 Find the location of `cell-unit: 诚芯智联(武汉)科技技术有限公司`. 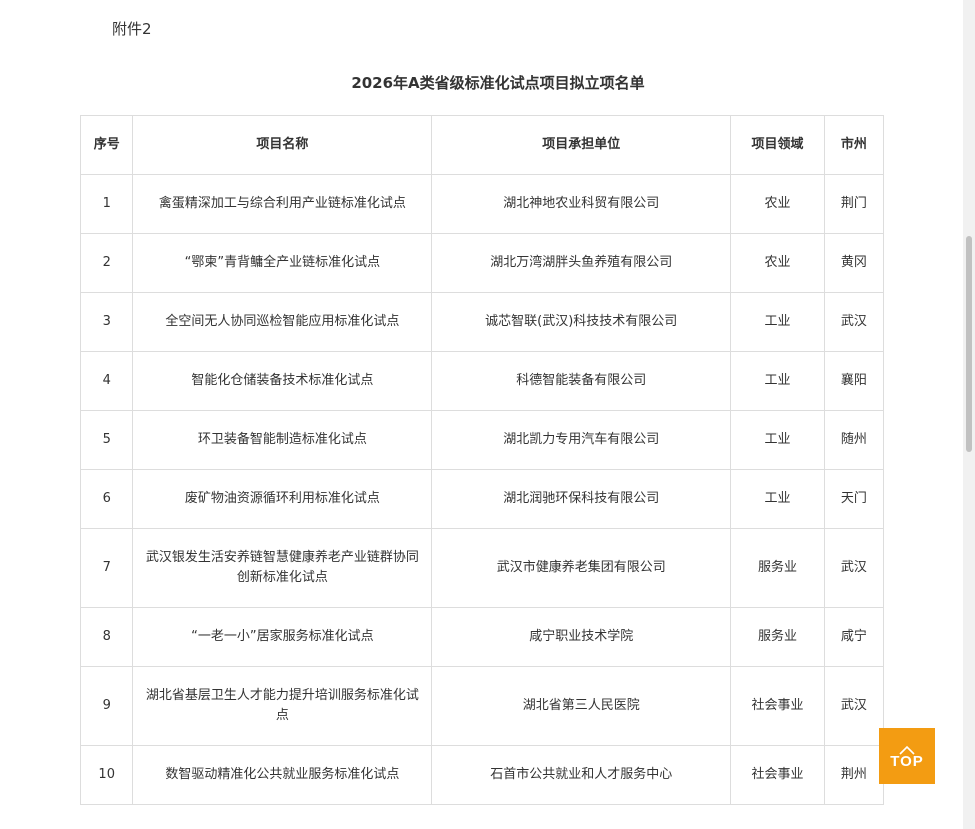

cell-unit: 诚芯智联(武汉)科技技术有限公司 is located at coordinates (581, 322).